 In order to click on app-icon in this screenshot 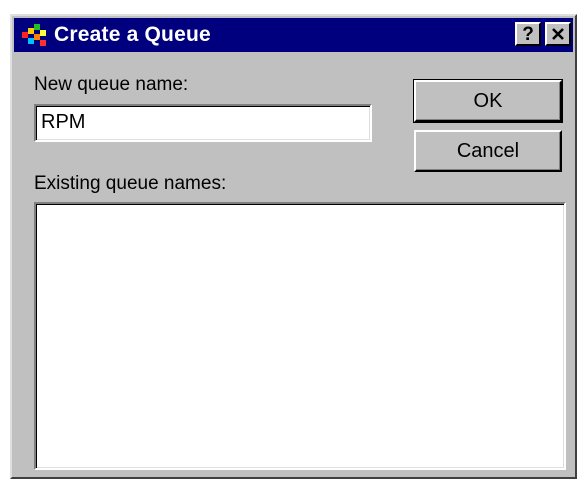, I will do `click(35, 35)`.